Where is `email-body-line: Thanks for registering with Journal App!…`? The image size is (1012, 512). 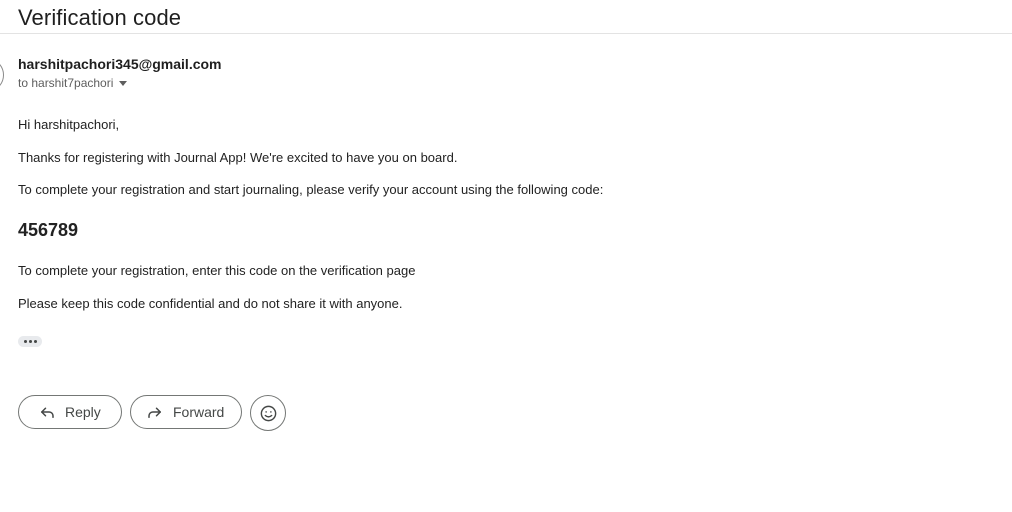
email-body-line: Thanks for registering with Journal App!… is located at coordinates (238, 157).